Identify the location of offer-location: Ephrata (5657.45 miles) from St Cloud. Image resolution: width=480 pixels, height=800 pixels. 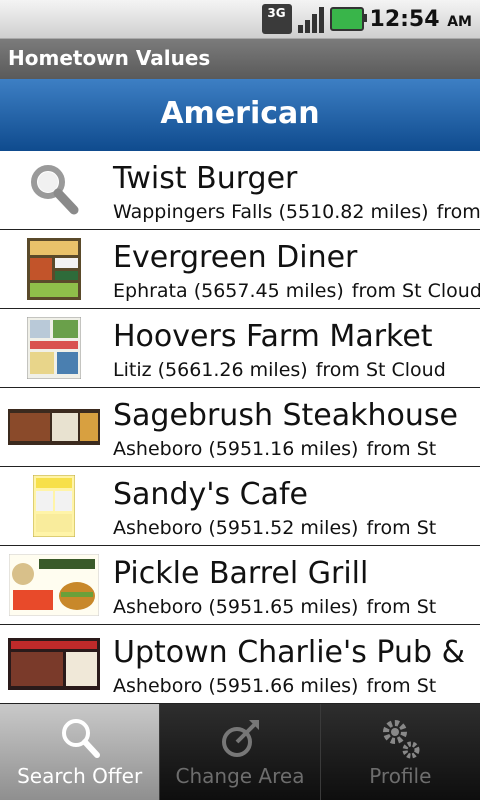
(296, 291).